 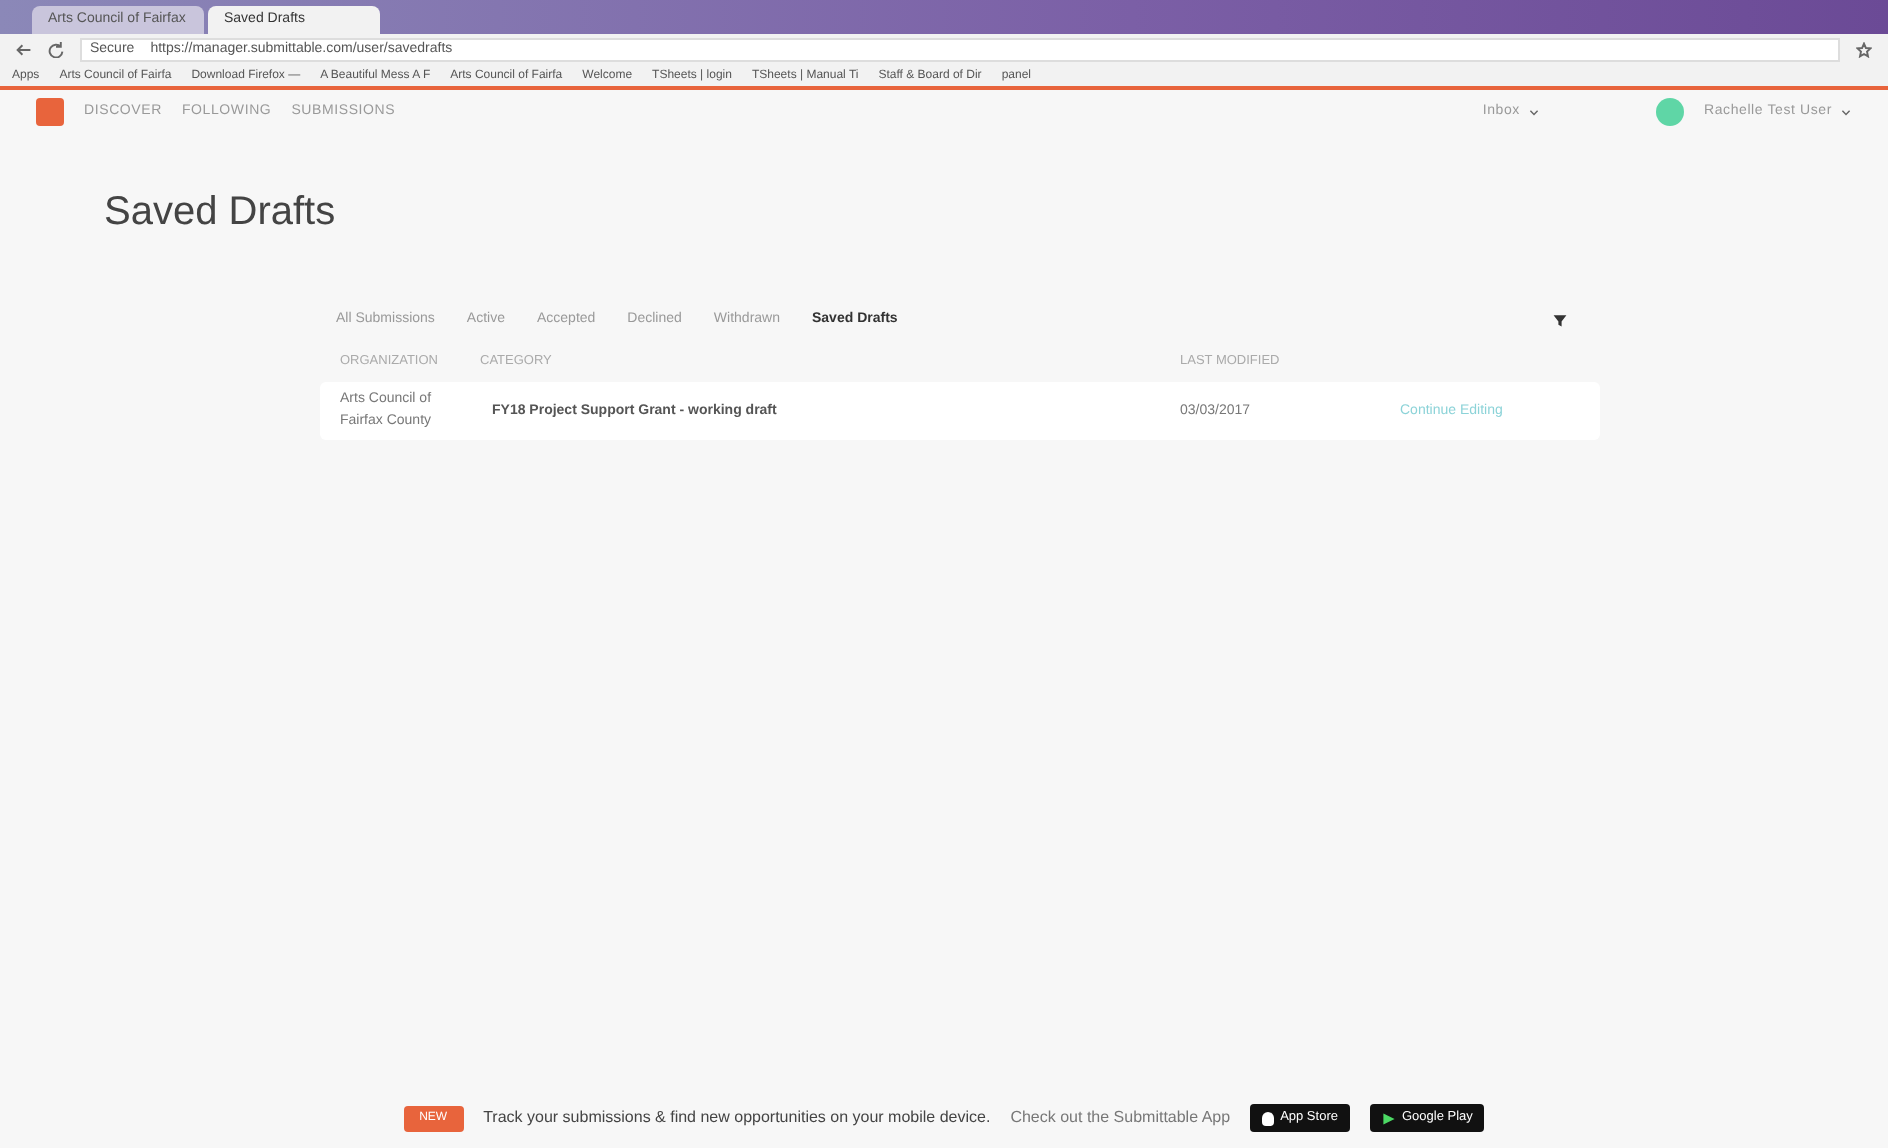 What do you see at coordinates (1864, 50) in the screenshot?
I see `star-icon` at bounding box center [1864, 50].